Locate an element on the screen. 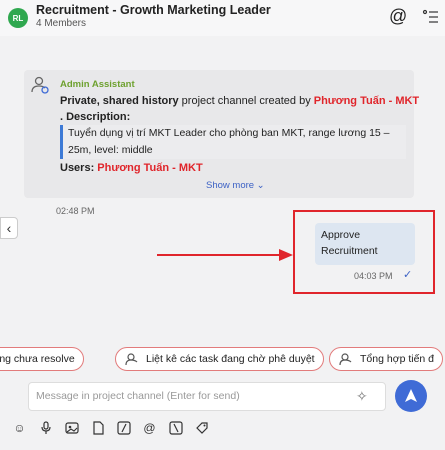 This screenshot has width=445, height=450. member-count: 4 Members is located at coordinates (61, 23).